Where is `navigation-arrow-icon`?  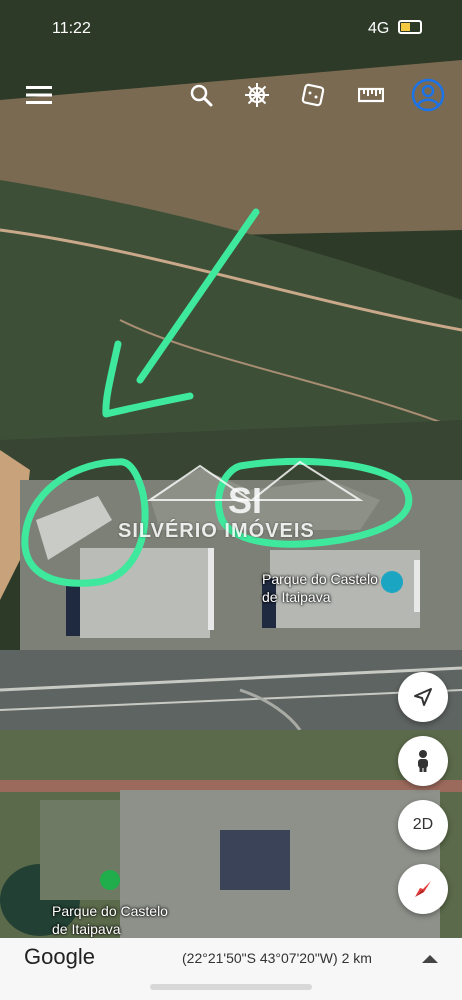 navigation-arrow-icon is located at coordinates (423, 697).